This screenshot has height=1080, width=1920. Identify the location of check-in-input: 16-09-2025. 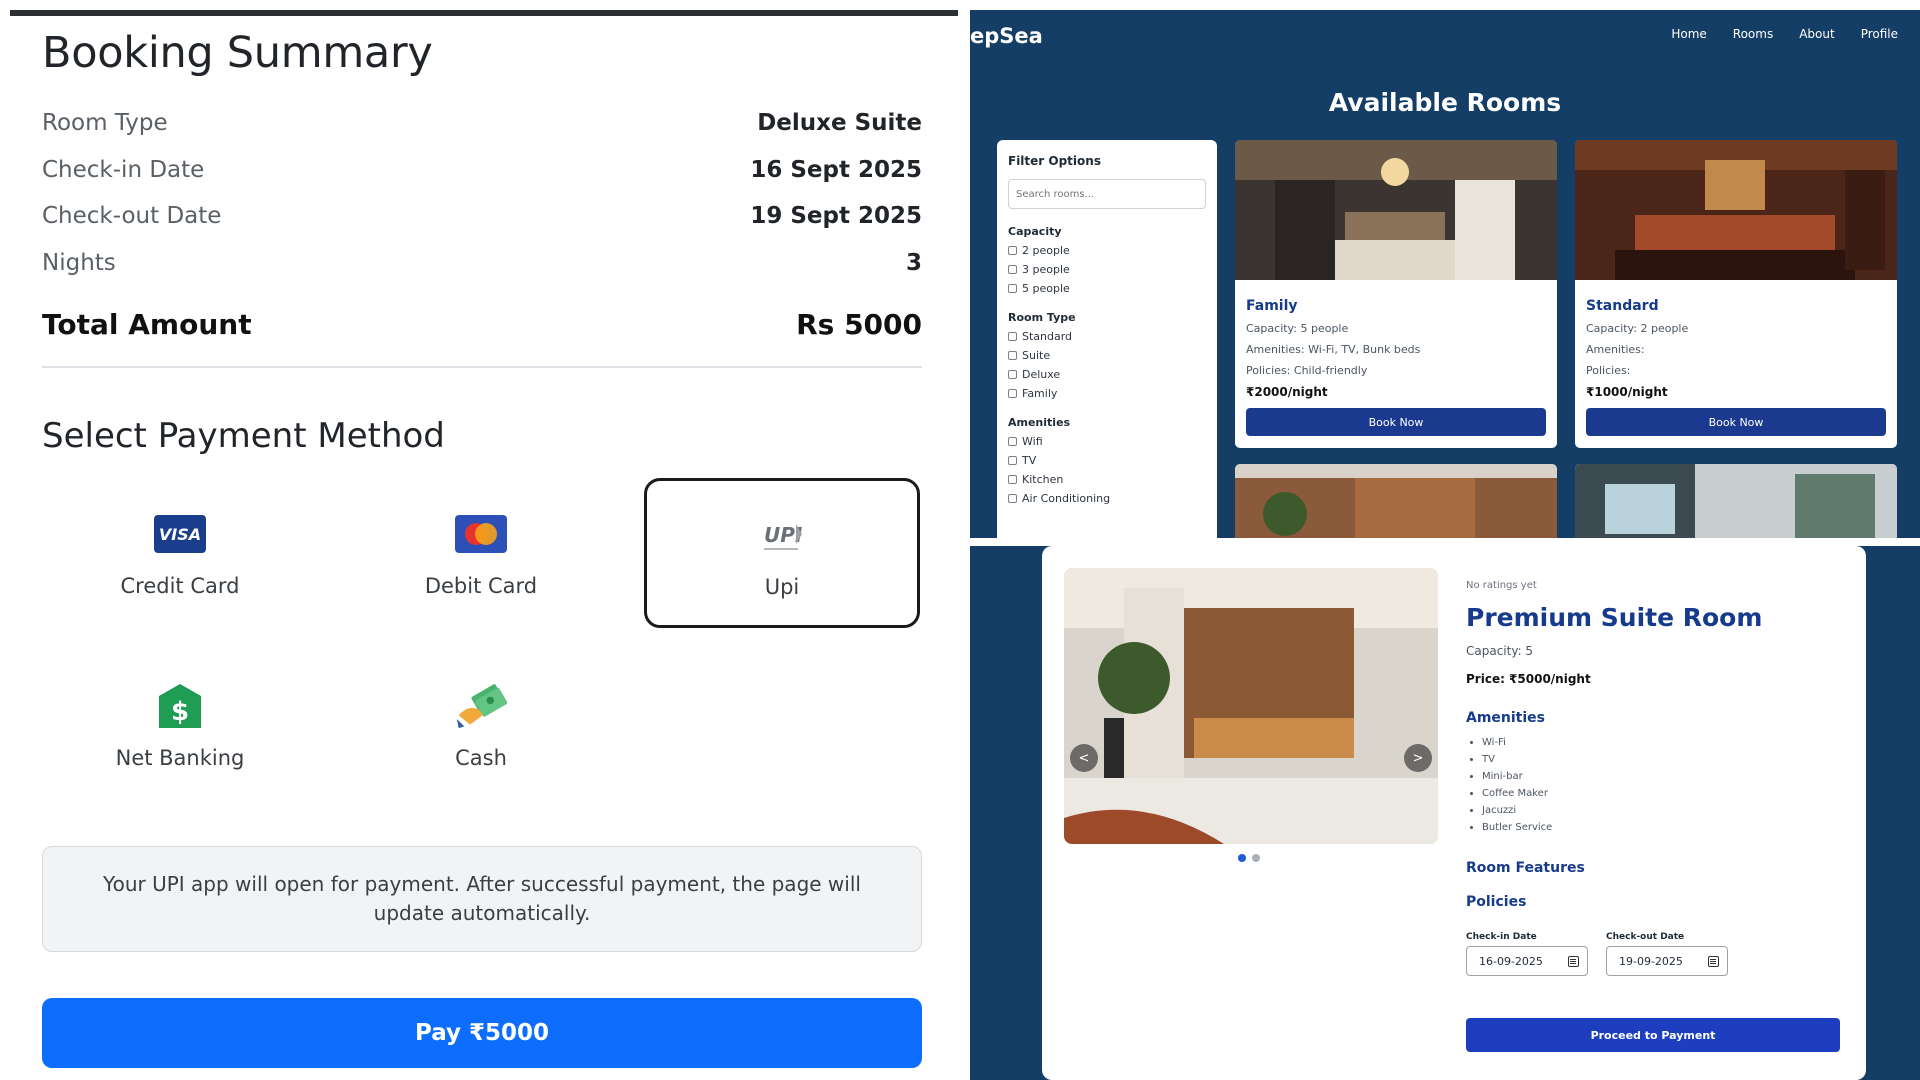
(1527, 961).